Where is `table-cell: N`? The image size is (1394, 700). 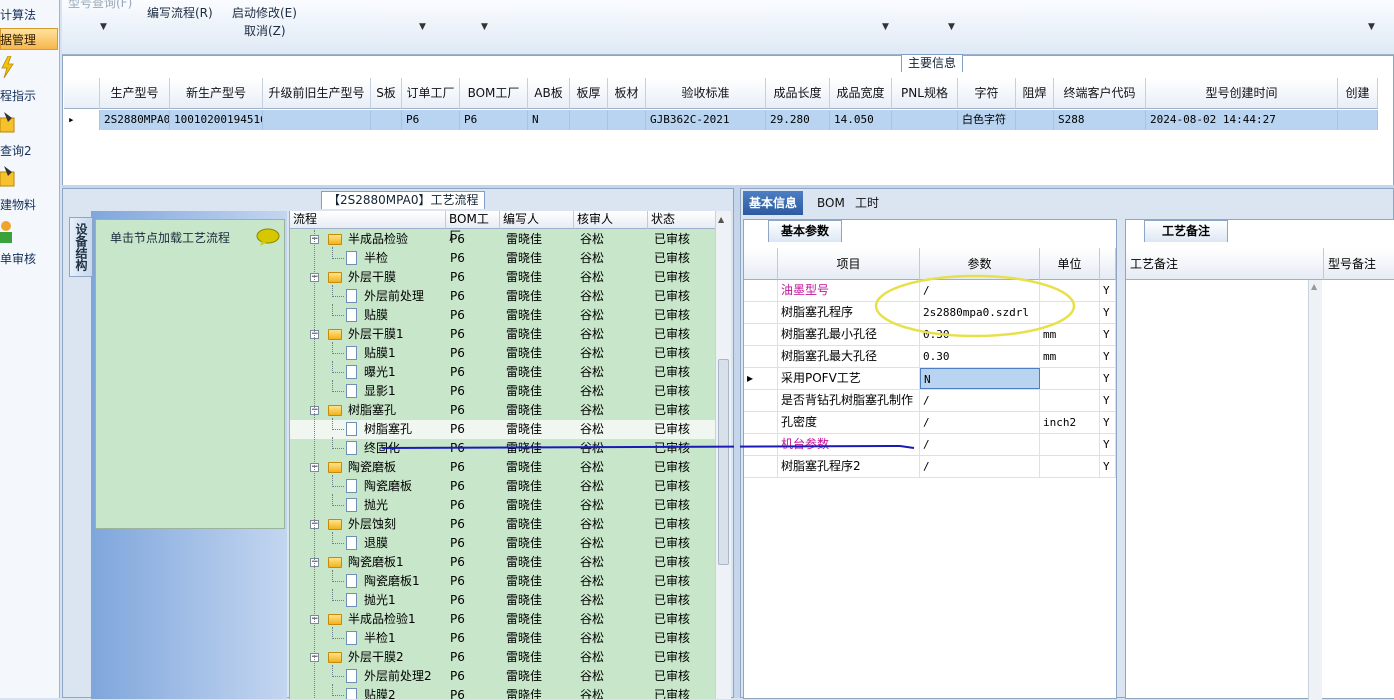
table-cell: N is located at coordinates (549, 120).